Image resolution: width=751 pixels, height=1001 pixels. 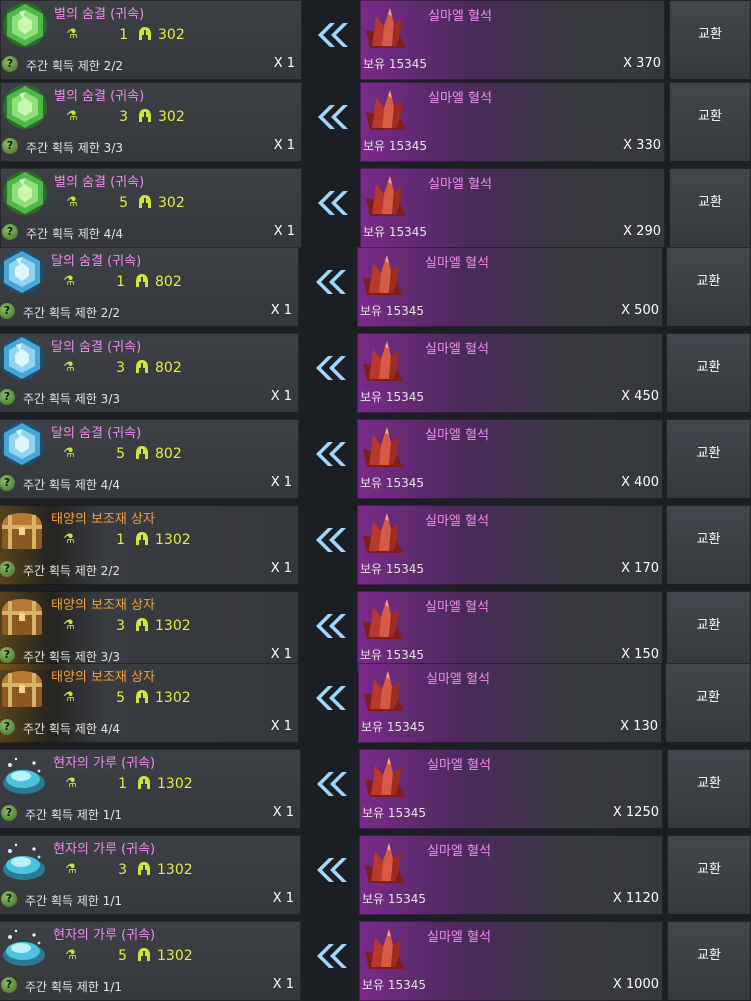 What do you see at coordinates (640, 654) in the screenshot?
I see `reward-quantity: X 150` at bounding box center [640, 654].